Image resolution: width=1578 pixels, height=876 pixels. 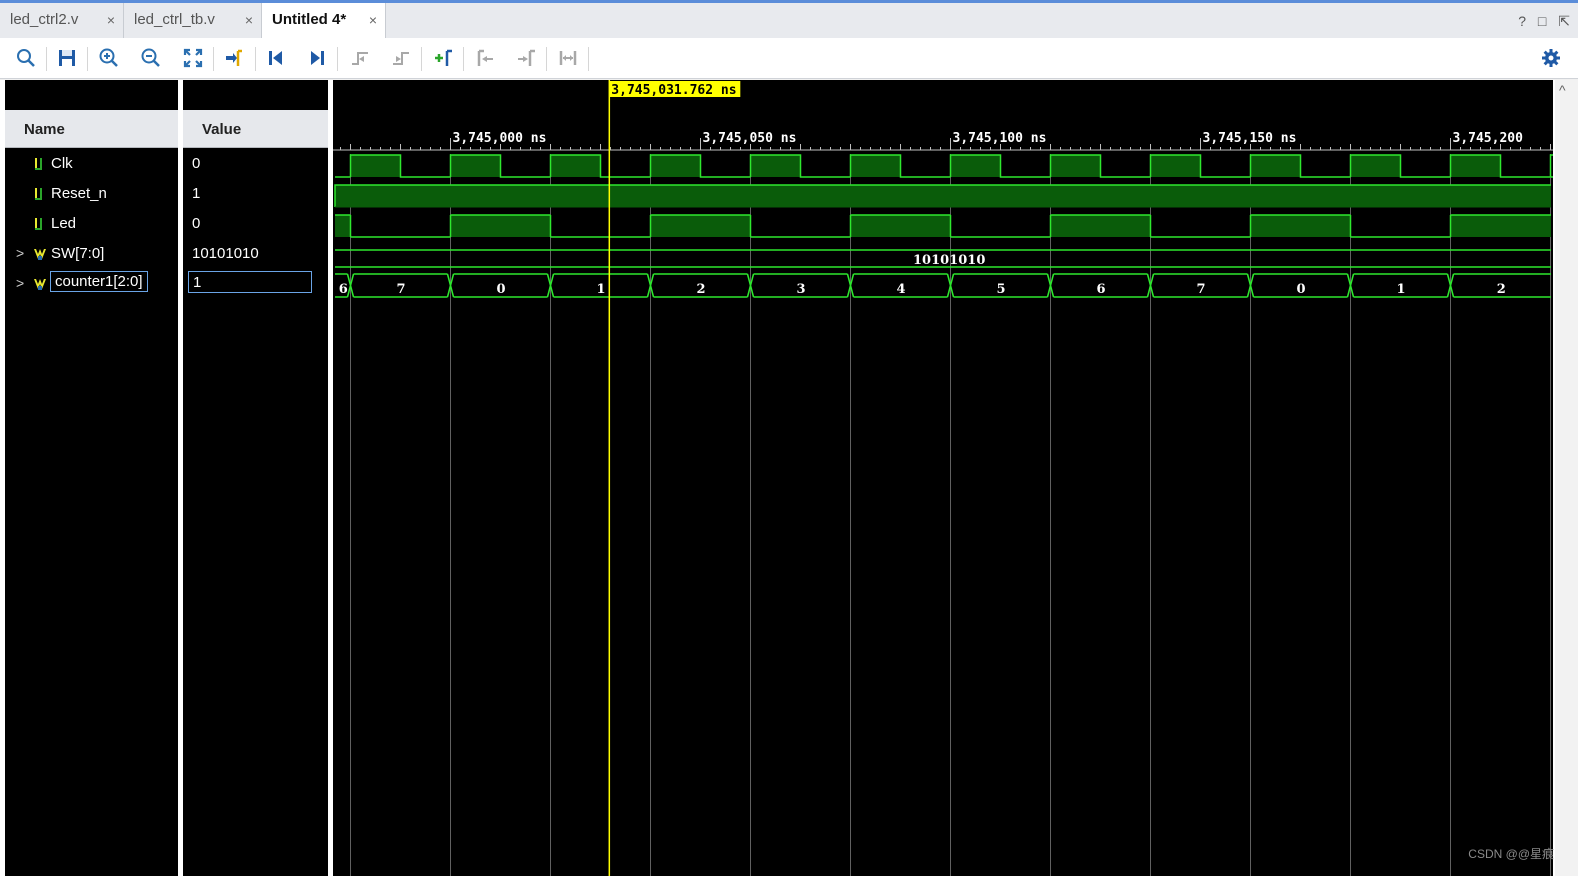 What do you see at coordinates (44, 129) in the screenshot?
I see `name-header-label: Name` at bounding box center [44, 129].